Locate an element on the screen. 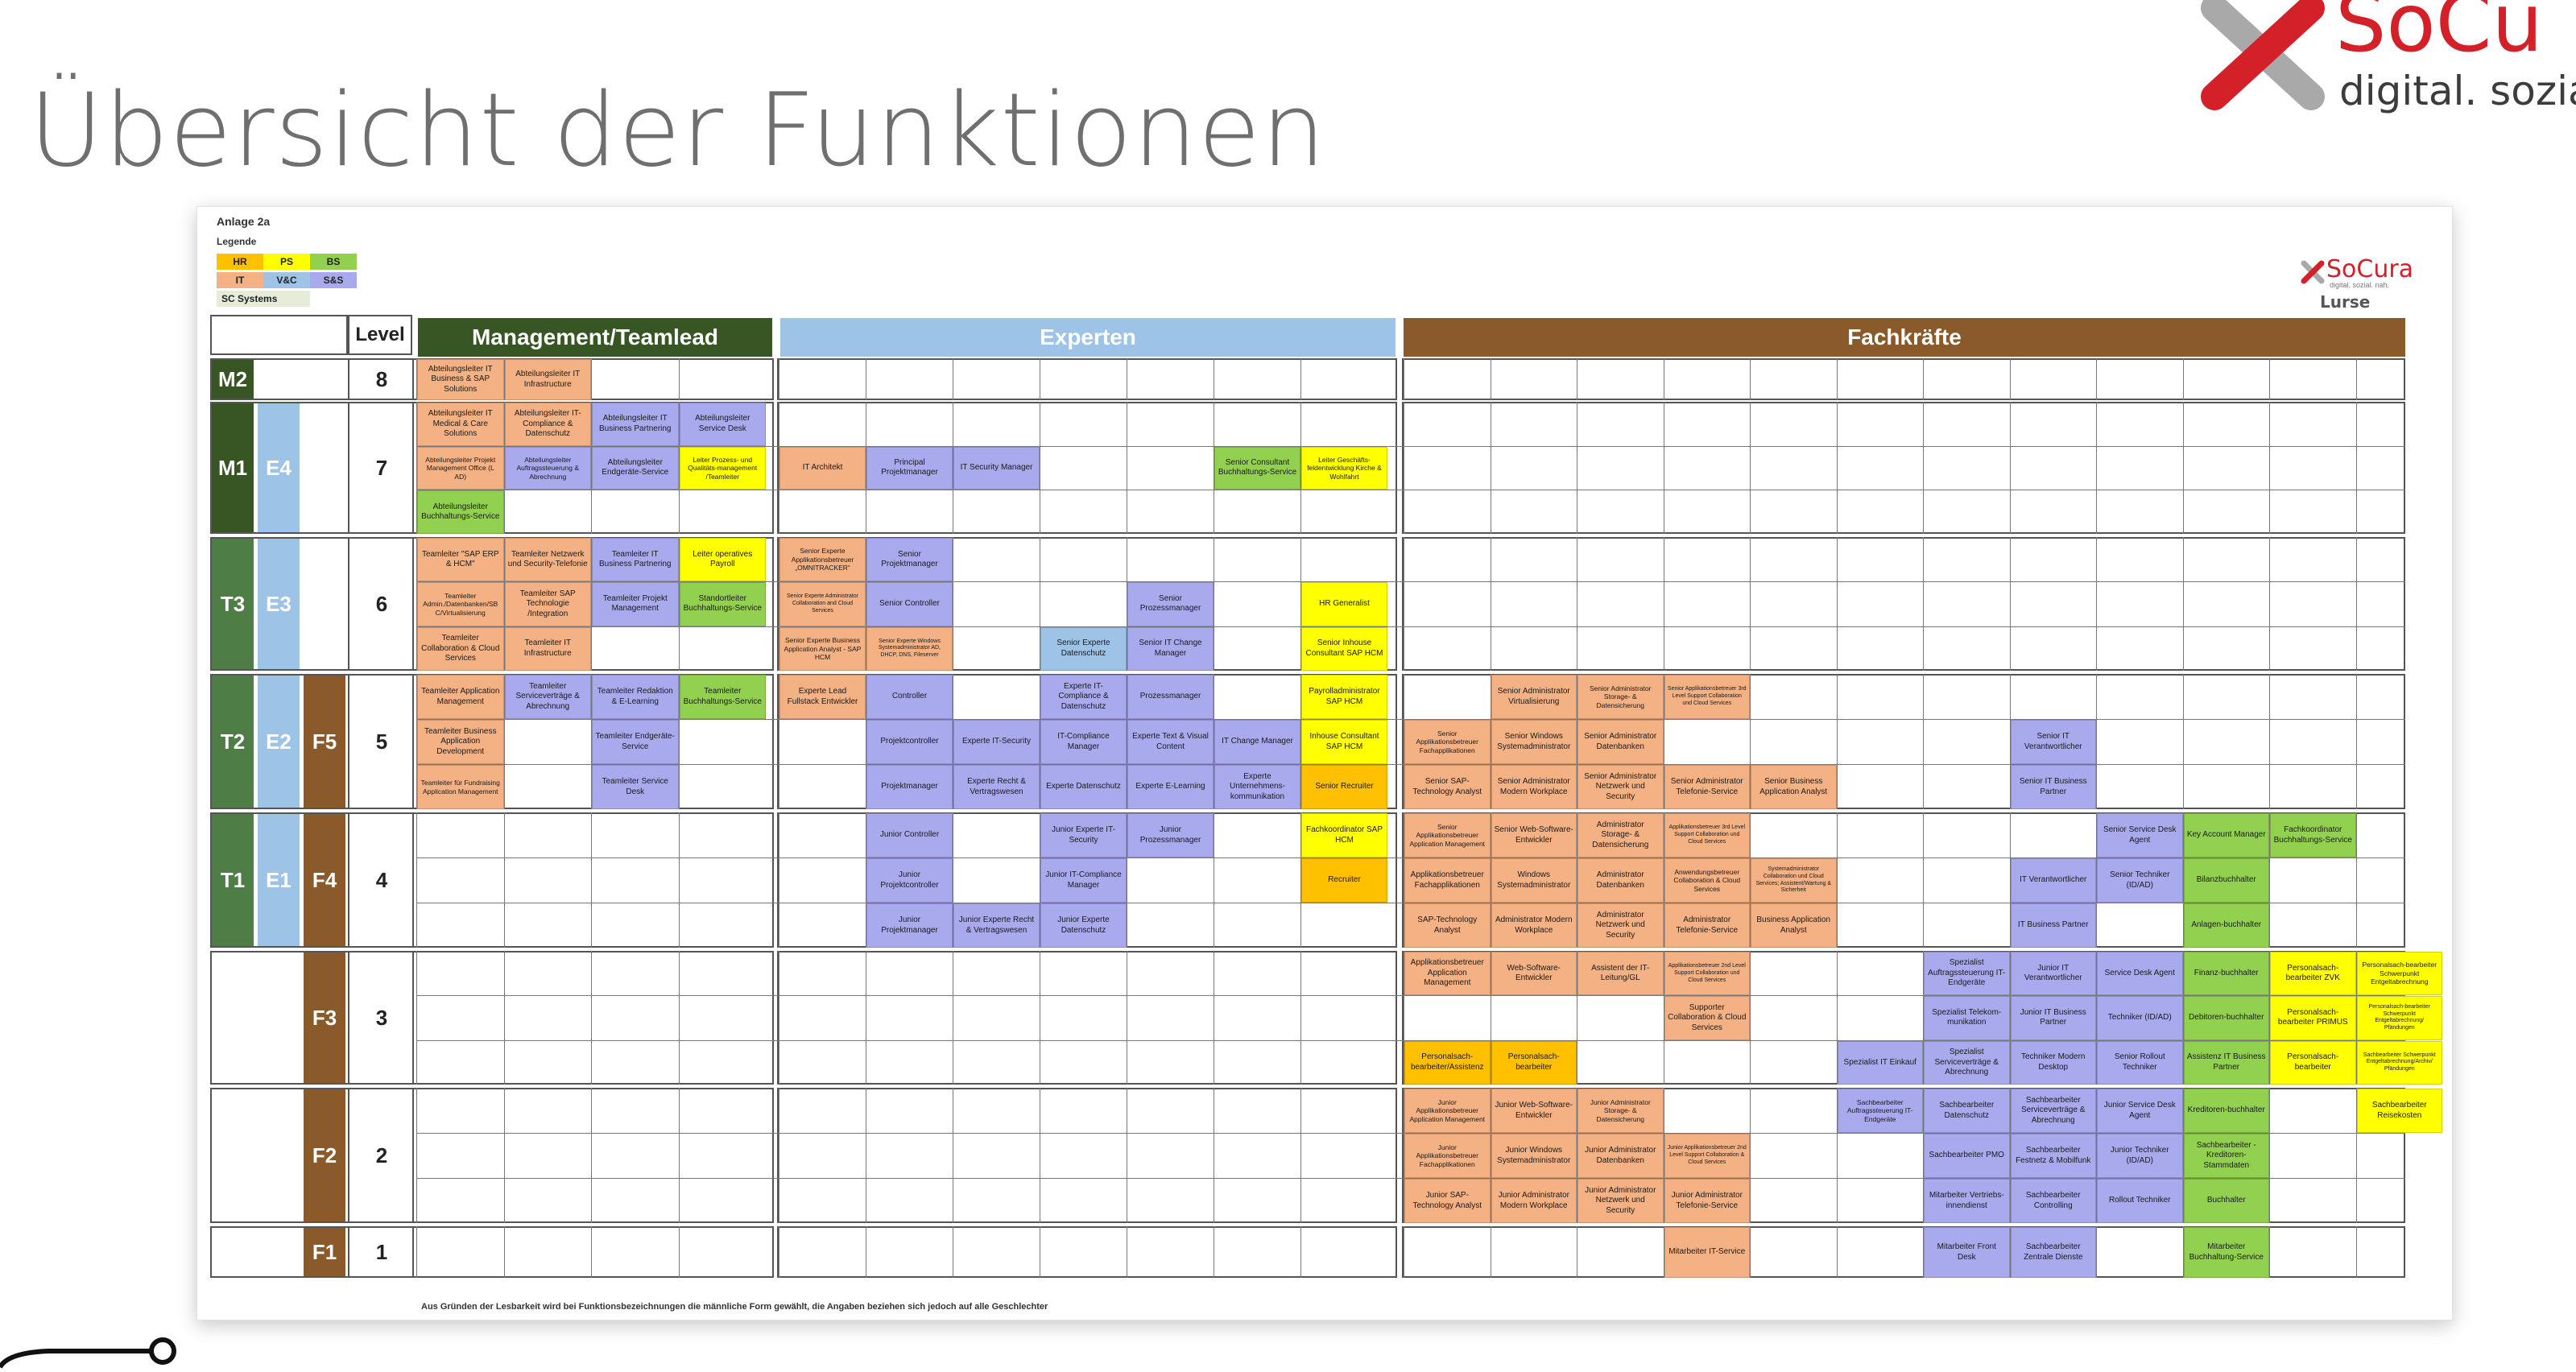 This screenshot has height=1372, width=2576. function-cell: Leiter operatives Payroll is located at coordinates (723, 560).